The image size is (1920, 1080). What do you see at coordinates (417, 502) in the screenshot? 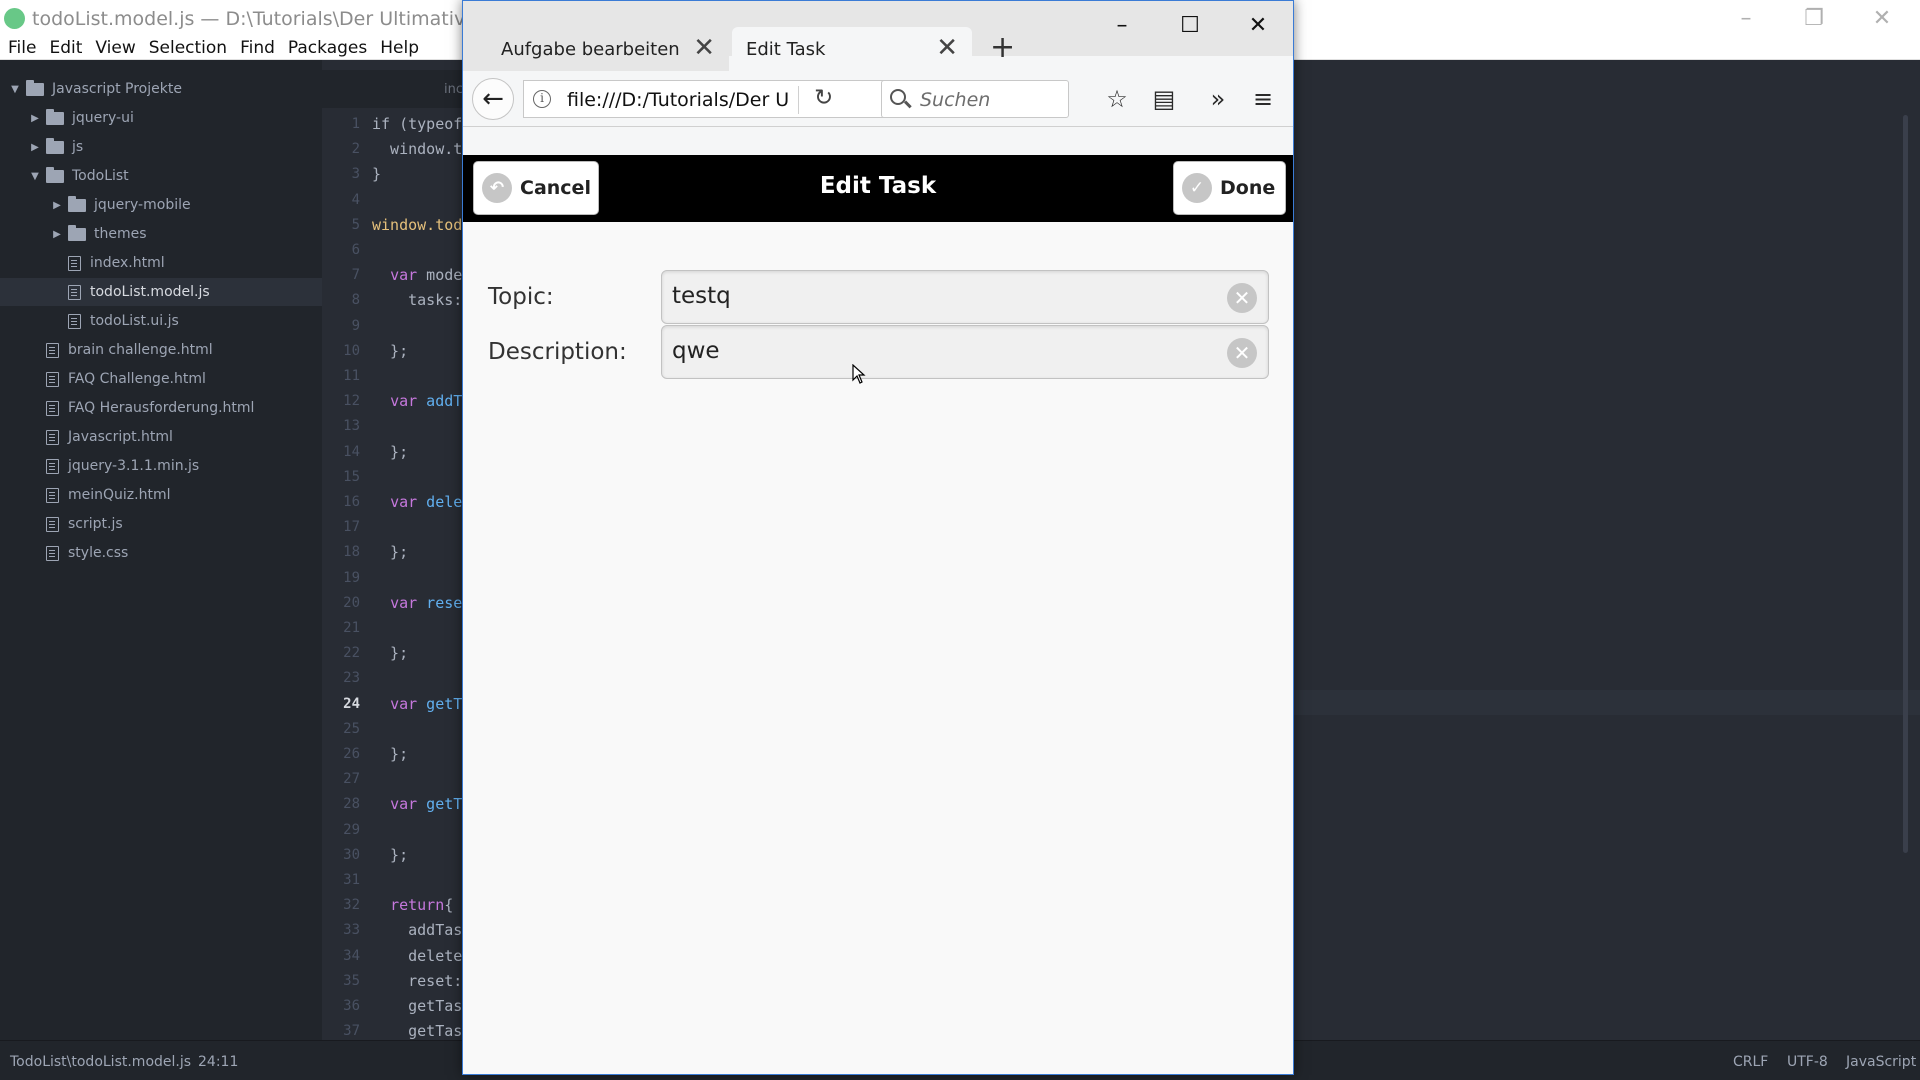
I see `code-line: var dele` at bounding box center [417, 502].